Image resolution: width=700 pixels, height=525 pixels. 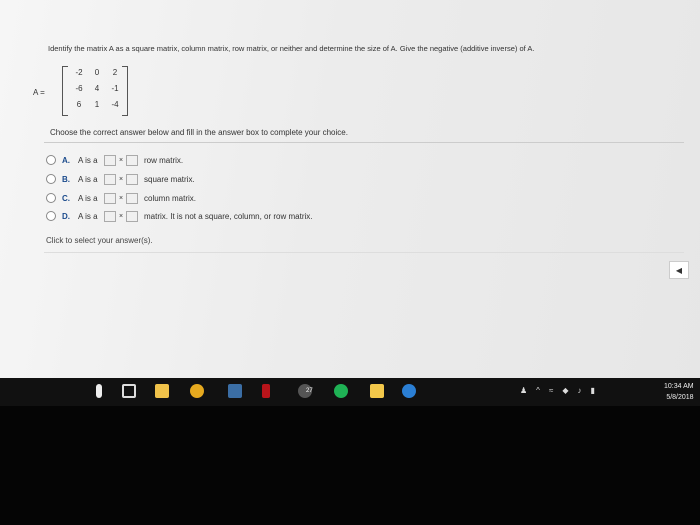 I want to click on left-arrow-icon: ◀, so click(x=679, y=270).